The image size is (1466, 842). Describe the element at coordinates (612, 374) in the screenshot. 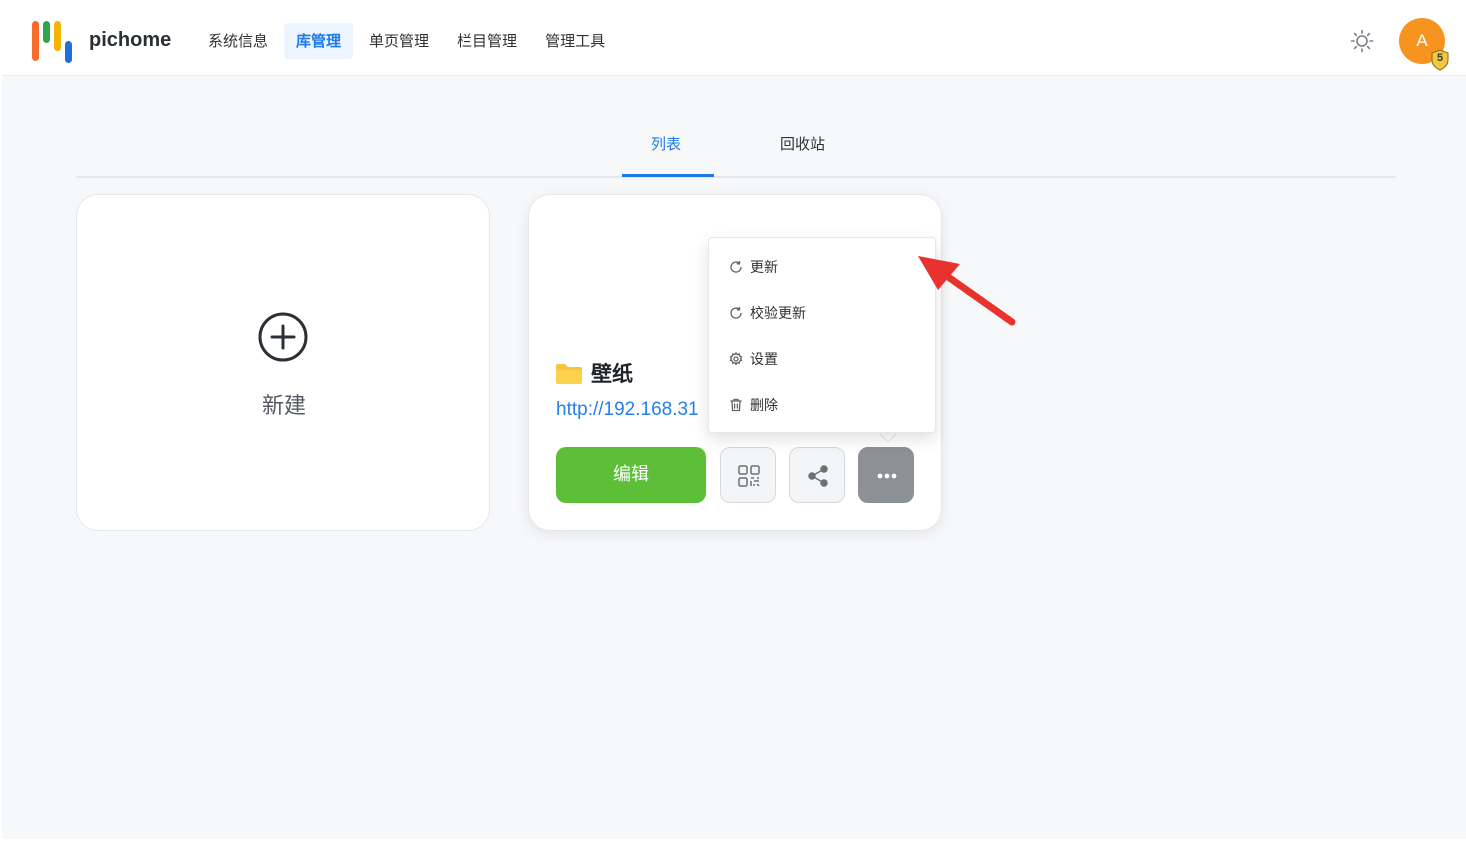

I see `library-name: 壁纸` at that location.